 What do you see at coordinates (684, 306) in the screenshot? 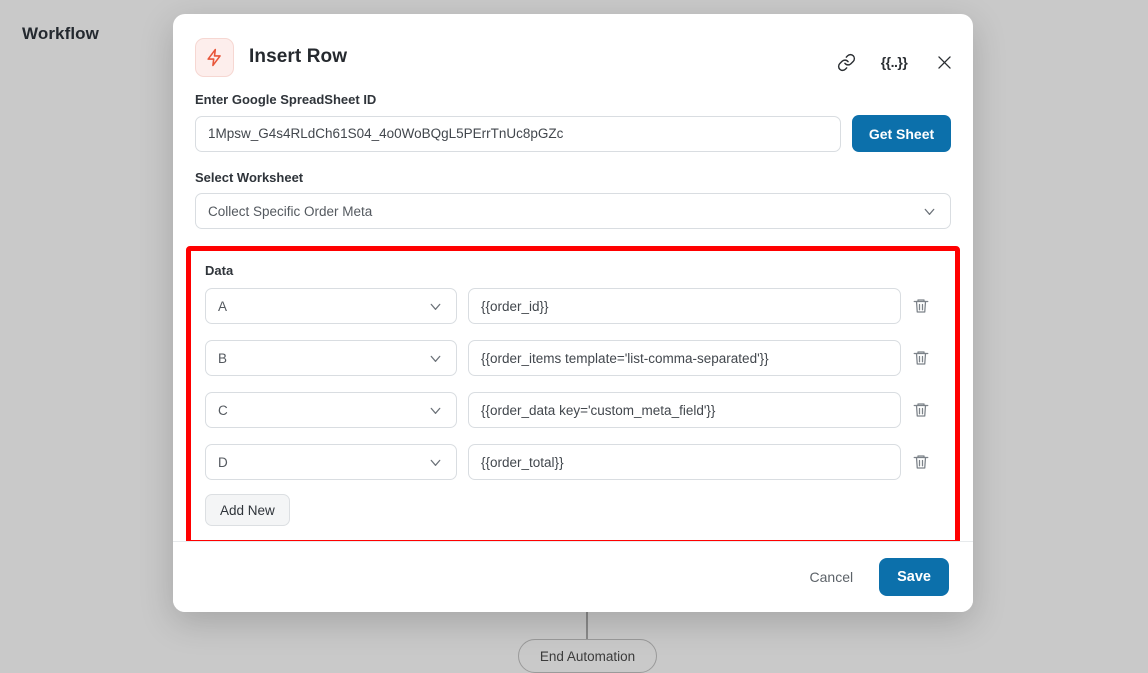
I see `data-row-value-input: {{order_id}}` at bounding box center [684, 306].